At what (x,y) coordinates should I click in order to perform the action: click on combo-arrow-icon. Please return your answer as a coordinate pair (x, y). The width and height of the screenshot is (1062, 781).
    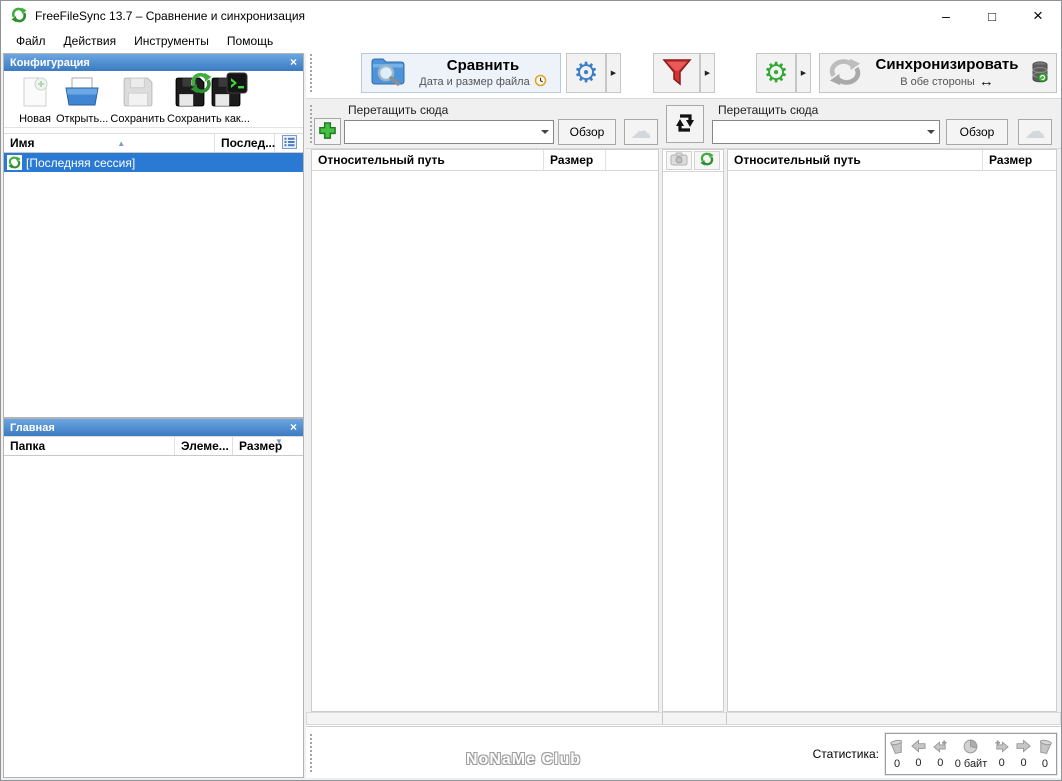
    Looking at the image, I should click on (544, 132).